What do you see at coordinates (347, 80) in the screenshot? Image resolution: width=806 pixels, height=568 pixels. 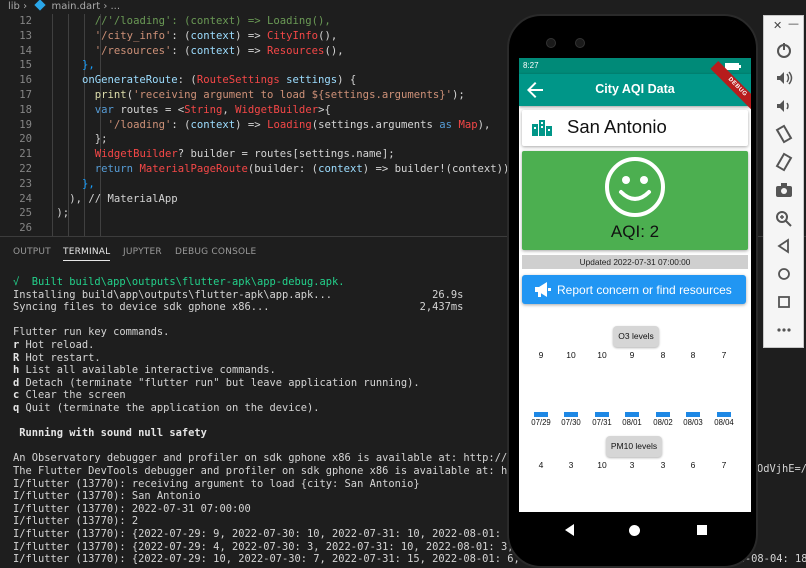 I see `code-token: ) {` at bounding box center [347, 80].